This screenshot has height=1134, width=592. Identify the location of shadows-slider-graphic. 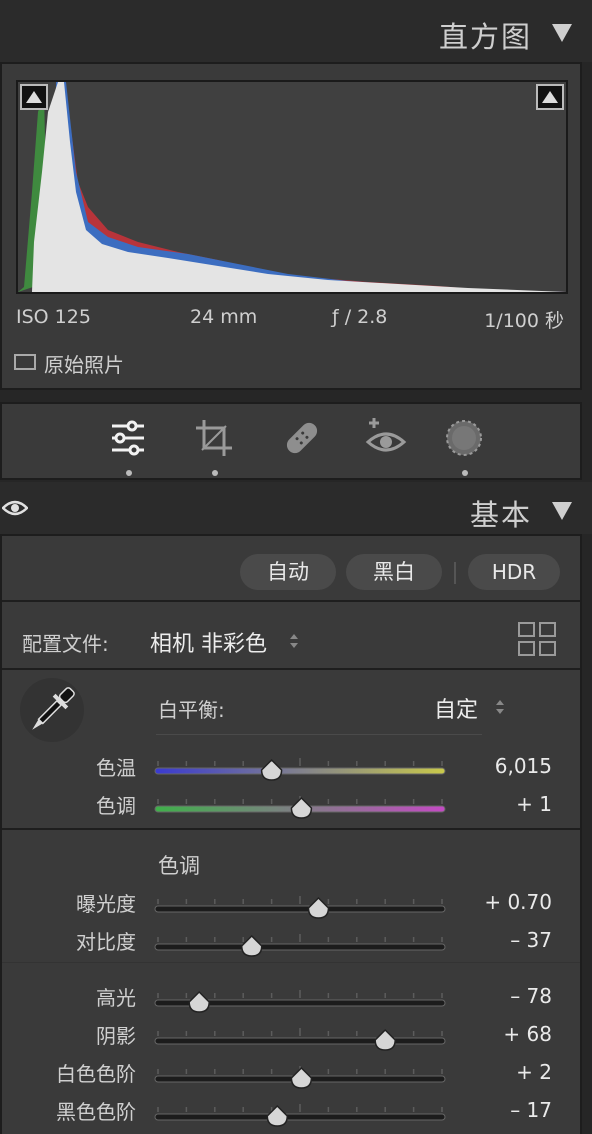
(300, 1039).